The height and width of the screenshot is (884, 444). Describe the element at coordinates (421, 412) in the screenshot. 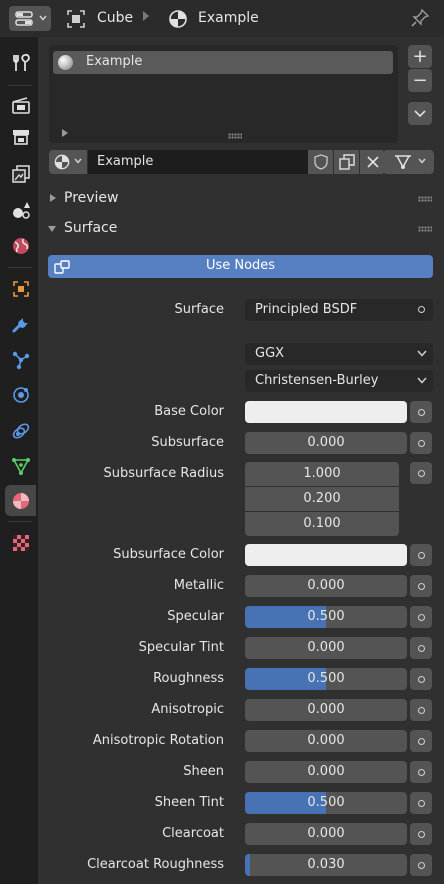

I see `base-color-socket-button` at that location.